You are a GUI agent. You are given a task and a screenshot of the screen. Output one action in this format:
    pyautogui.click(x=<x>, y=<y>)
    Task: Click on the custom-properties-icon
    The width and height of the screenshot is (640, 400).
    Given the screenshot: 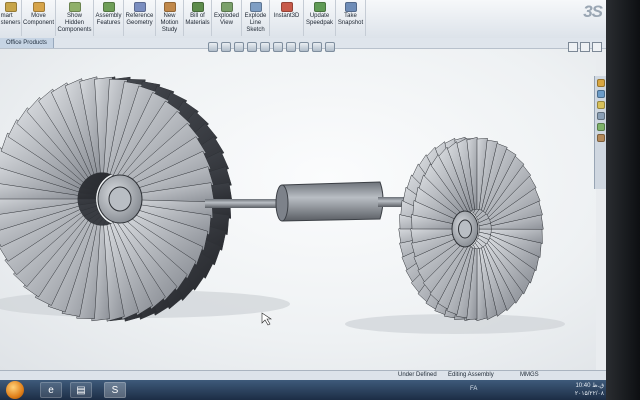 What is the action you would take?
    pyautogui.click(x=601, y=138)
    